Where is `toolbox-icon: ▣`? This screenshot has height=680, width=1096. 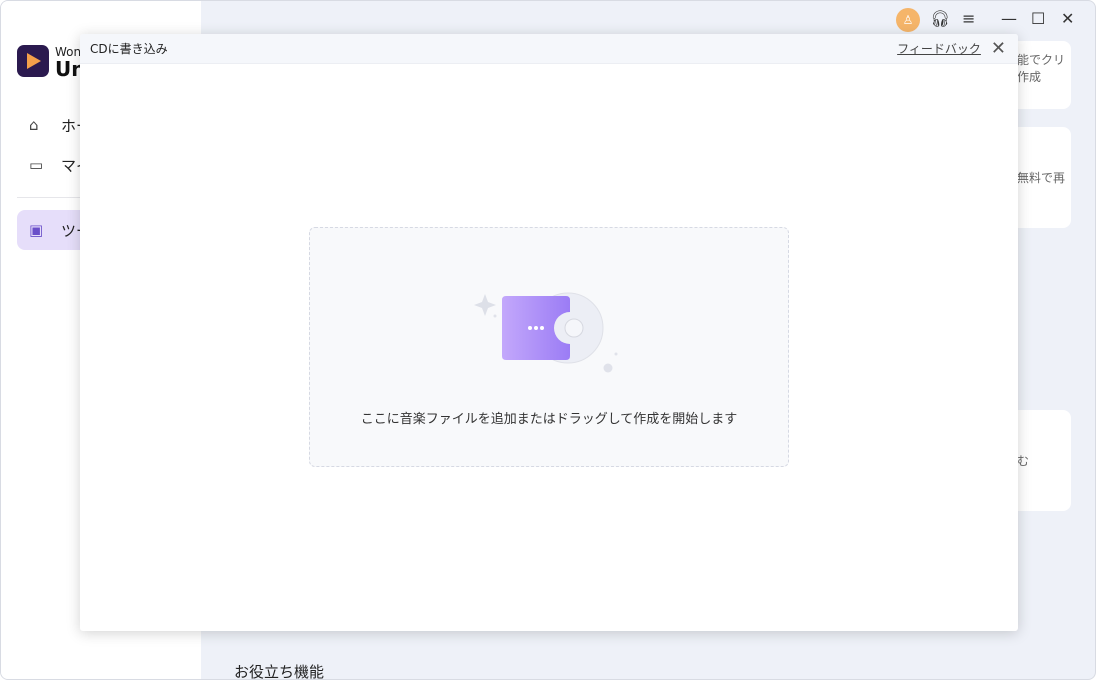 toolbox-icon: ▣ is located at coordinates (36, 230).